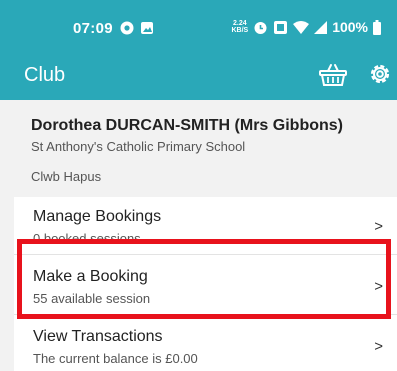  Describe the element at coordinates (98, 336) in the screenshot. I see `menu-item-label: View Transactions` at that location.